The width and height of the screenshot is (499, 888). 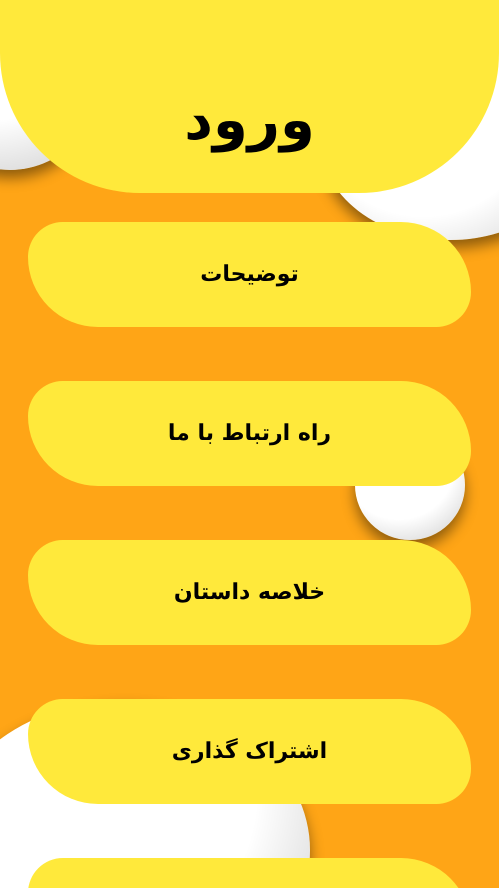 What do you see at coordinates (249, 121) in the screenshot?
I see `page-title: ورود` at bounding box center [249, 121].